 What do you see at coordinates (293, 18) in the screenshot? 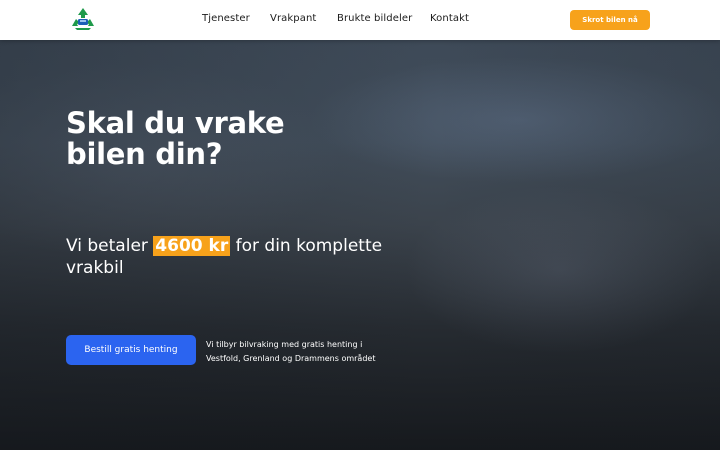
I see `nav-link-vrakpant: Vrakpant` at bounding box center [293, 18].